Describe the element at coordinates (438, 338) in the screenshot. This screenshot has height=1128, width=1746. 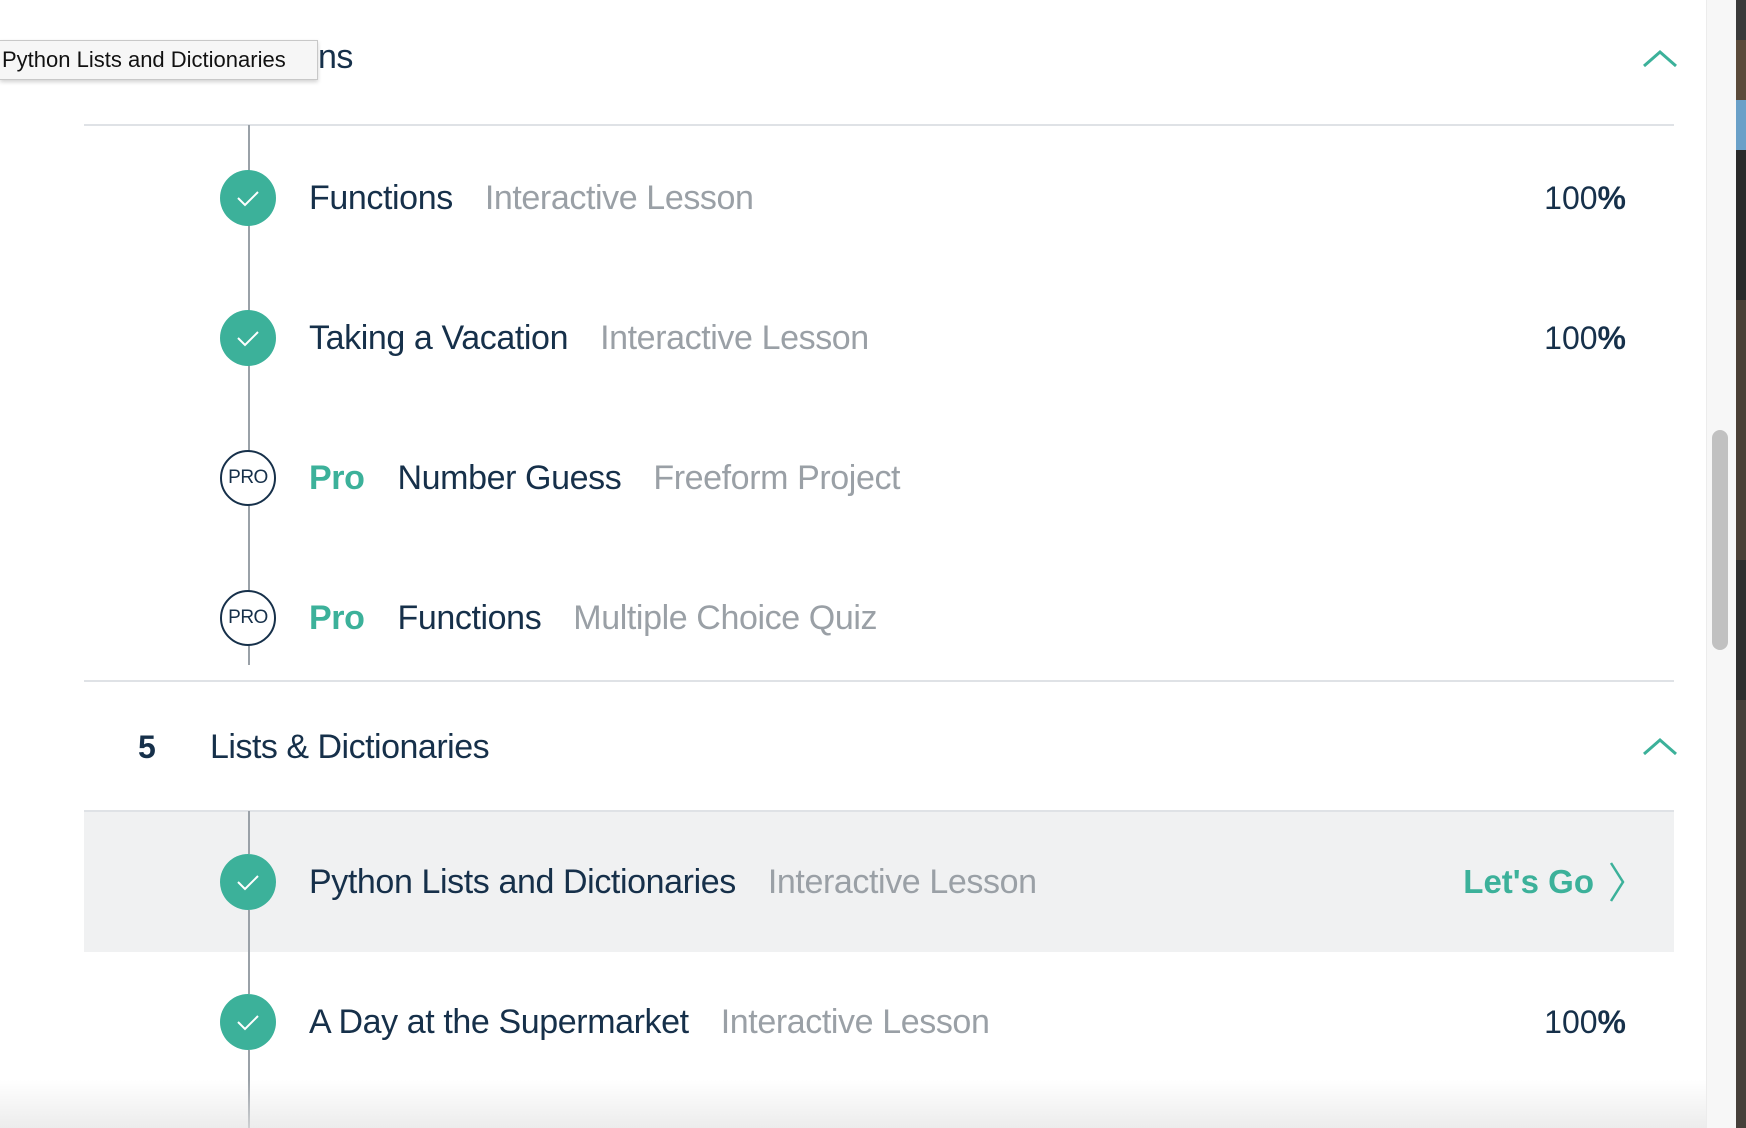
I see `lesson-name: Taking a Vacation` at that location.